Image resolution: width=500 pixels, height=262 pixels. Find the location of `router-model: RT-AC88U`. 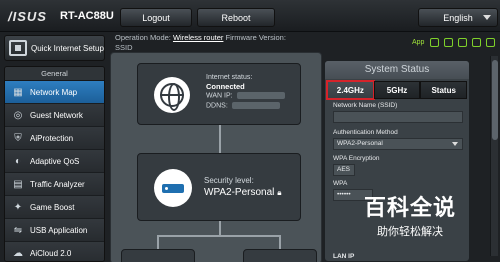

router-model: RT-AC88U is located at coordinates (87, 16).